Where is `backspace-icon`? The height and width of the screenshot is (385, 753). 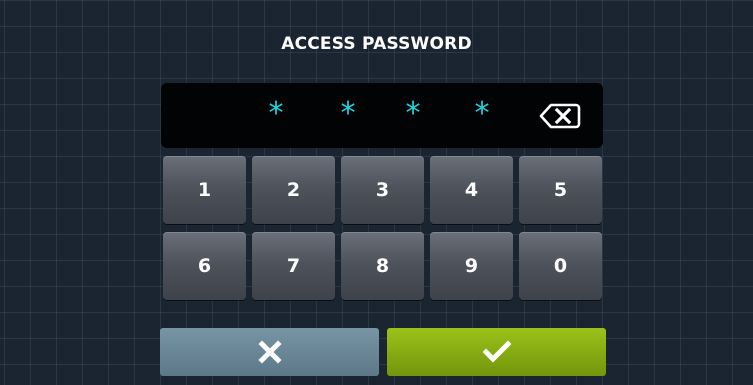 backspace-icon is located at coordinates (560, 116).